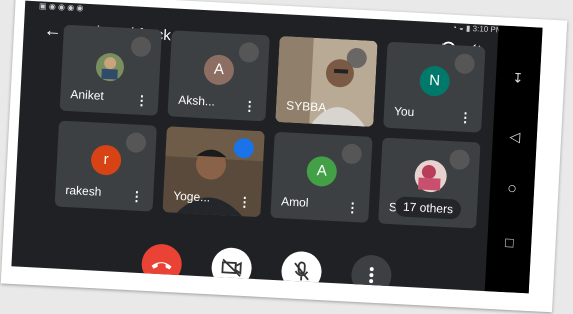 The width and height of the screenshot is (573, 314). What do you see at coordinates (509, 242) in the screenshot?
I see `recents-square-icon: □` at bounding box center [509, 242].